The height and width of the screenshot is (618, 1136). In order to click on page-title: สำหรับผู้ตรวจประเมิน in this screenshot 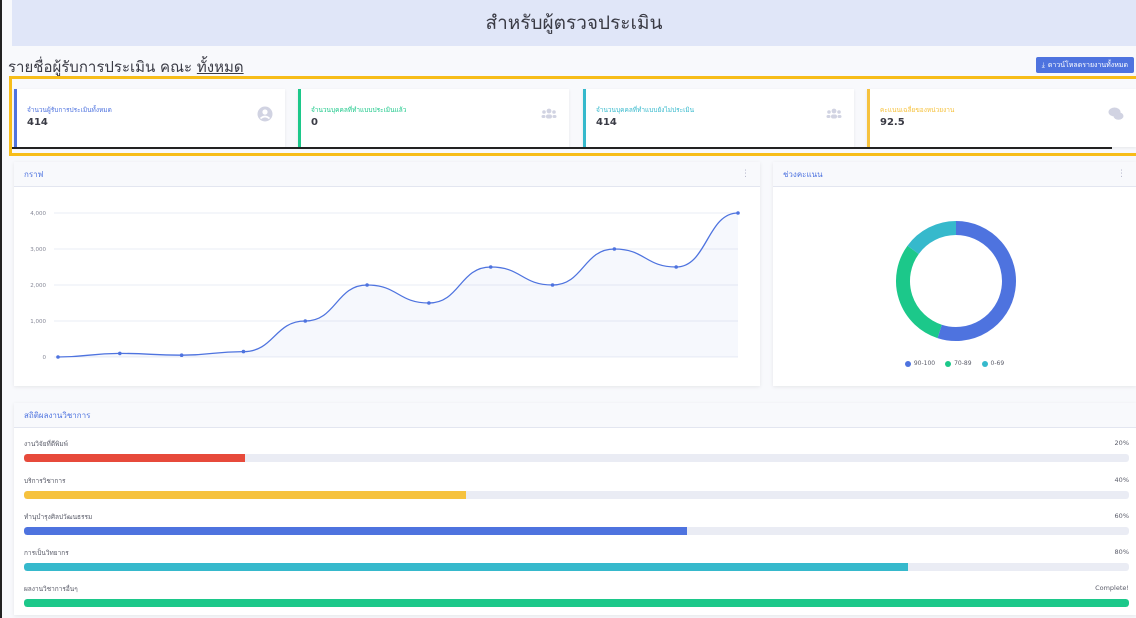, I will do `click(574, 23)`.